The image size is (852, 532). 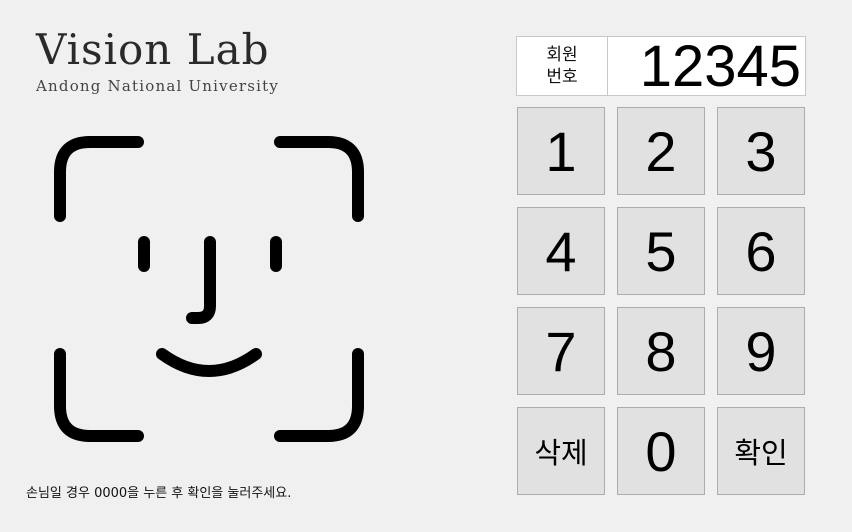 What do you see at coordinates (561, 251) in the screenshot?
I see `key-4-button: 4` at bounding box center [561, 251].